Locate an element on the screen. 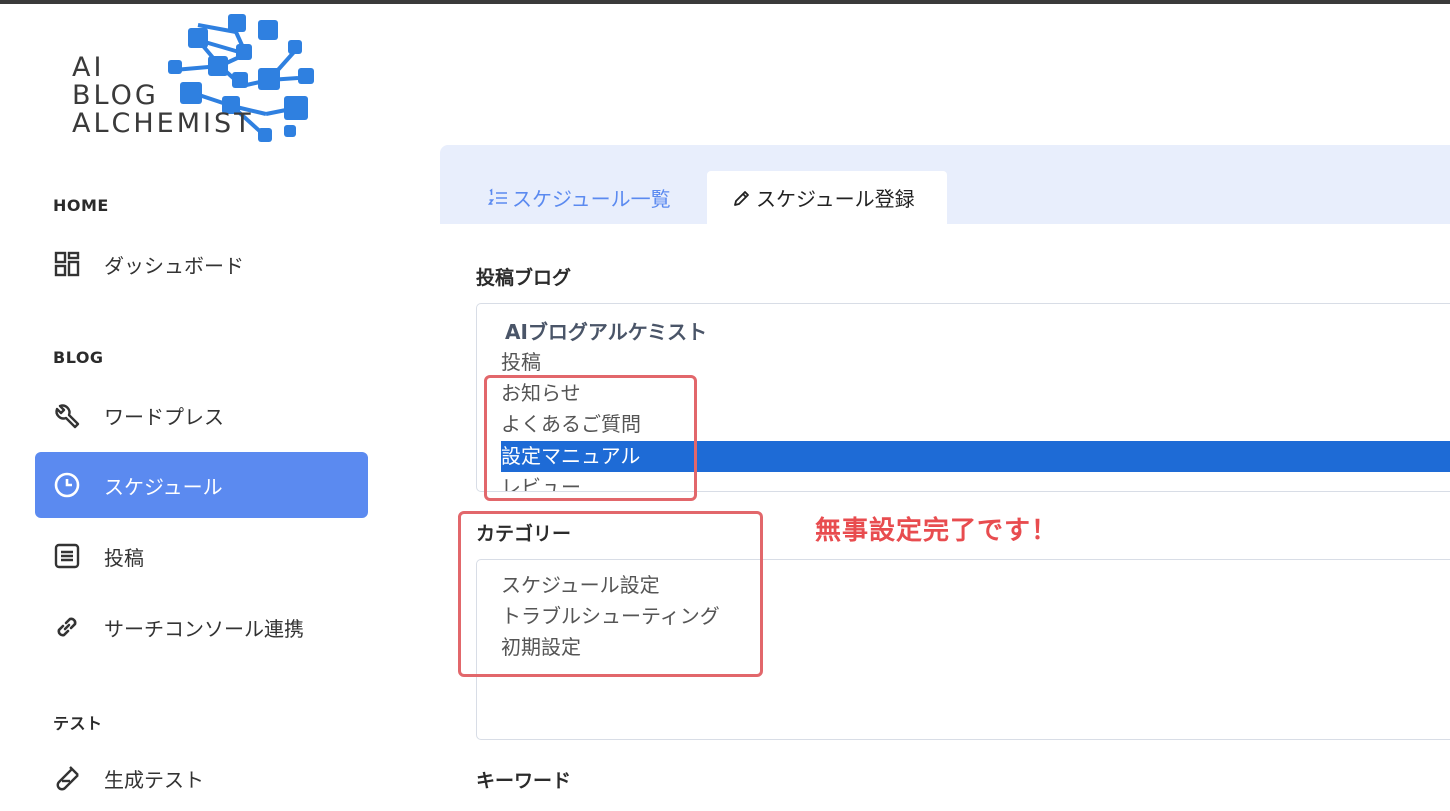 The width and height of the screenshot is (1450, 811). section-title-home: HOME is located at coordinates (81, 205).